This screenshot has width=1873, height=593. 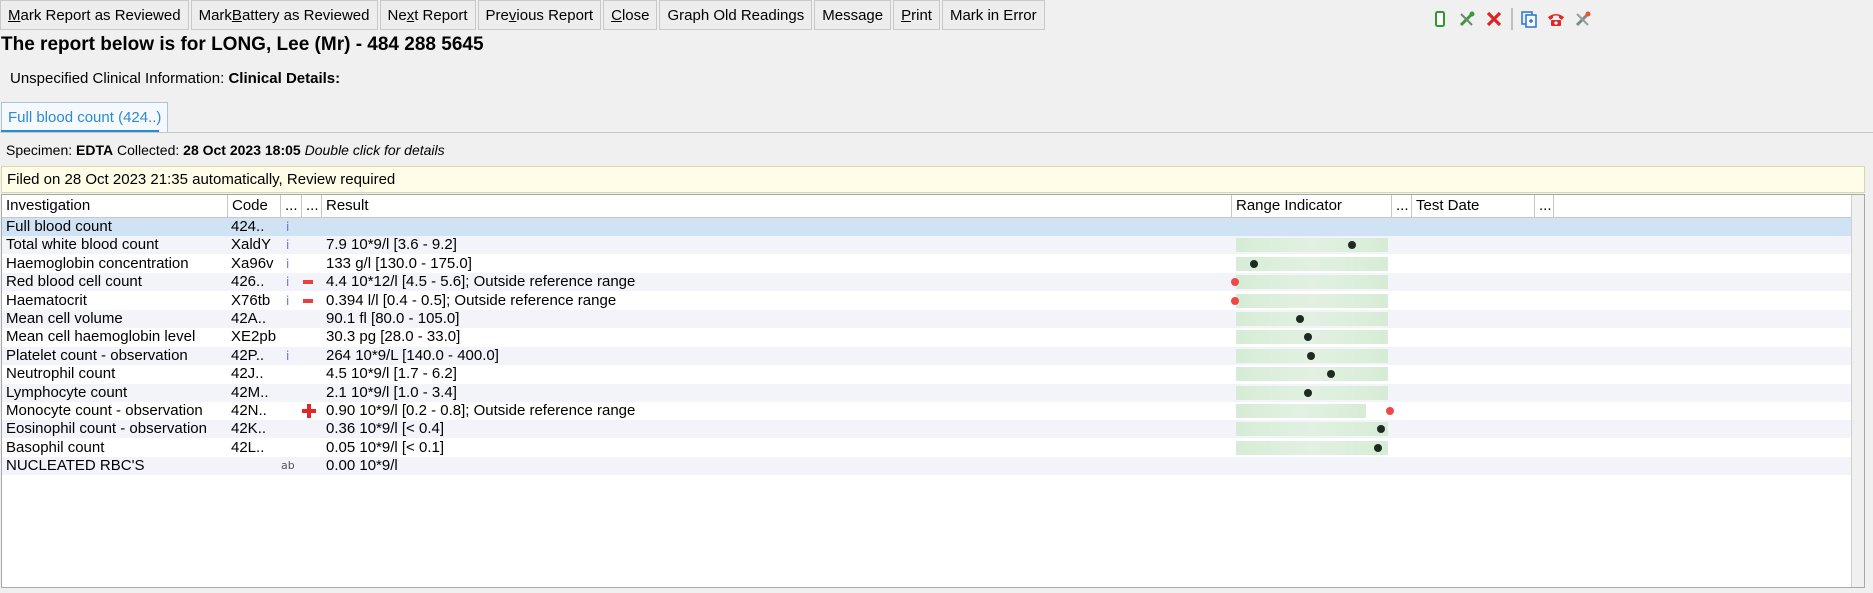 I want to click on message-button: Message, so click(x=853, y=15).